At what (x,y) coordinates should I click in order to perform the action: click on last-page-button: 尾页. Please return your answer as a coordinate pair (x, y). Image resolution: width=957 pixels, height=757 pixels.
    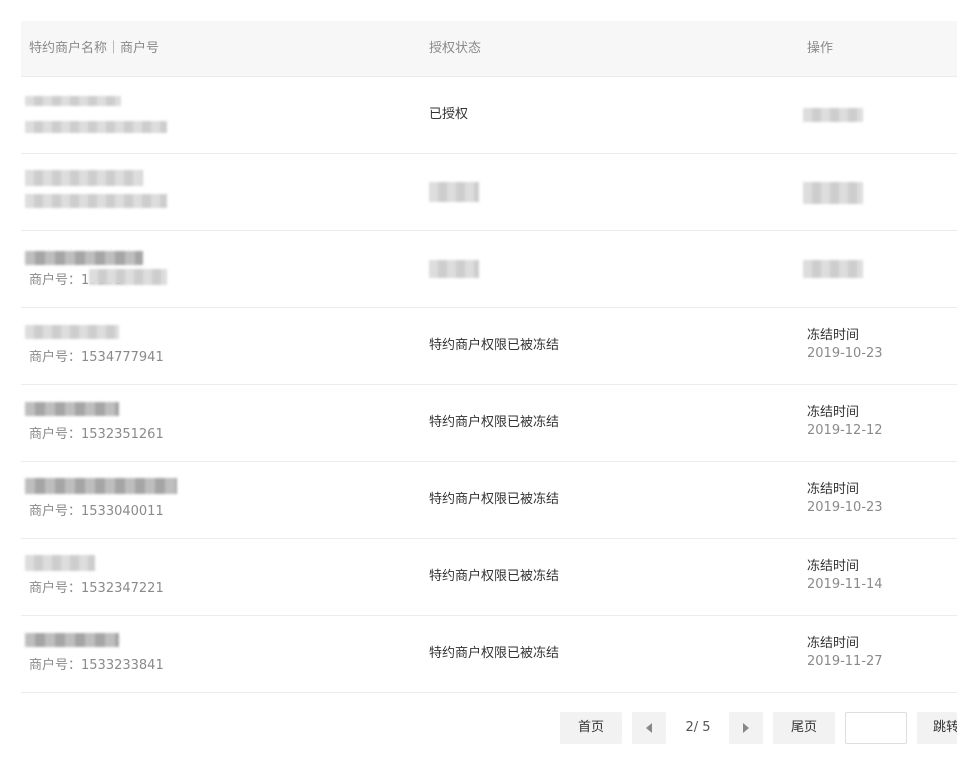
    Looking at the image, I should click on (804, 728).